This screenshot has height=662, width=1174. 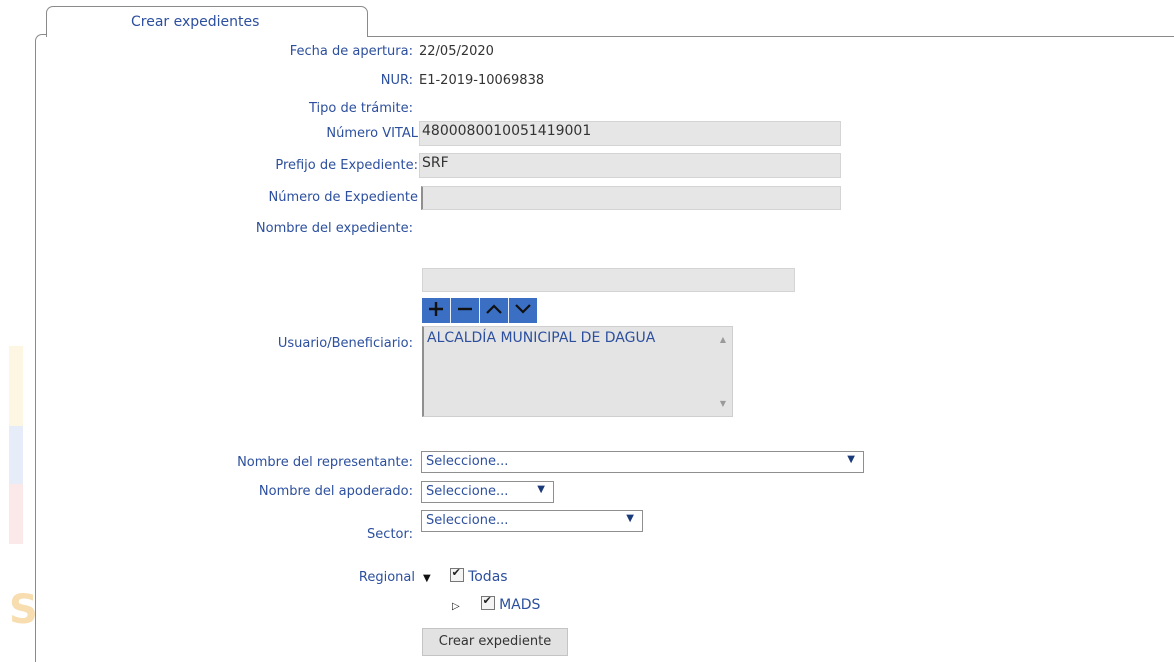 I want to click on nur-label: NUR:, so click(x=396, y=80).